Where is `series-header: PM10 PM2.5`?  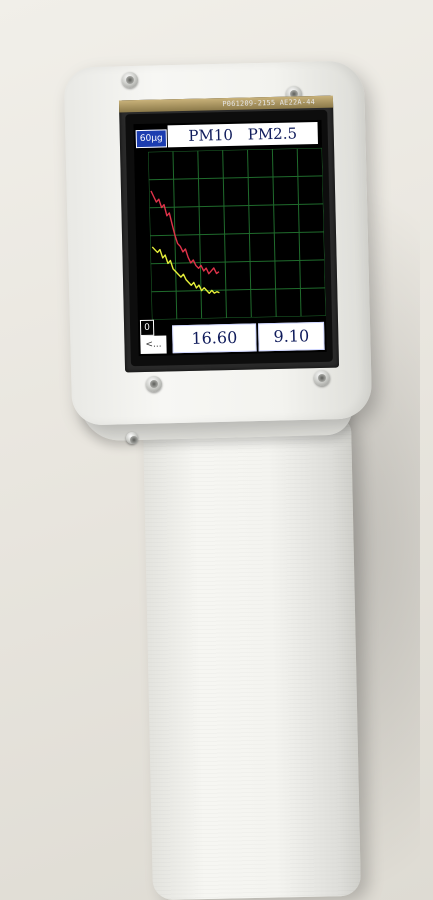 series-header: PM10 PM2.5 is located at coordinates (242, 134).